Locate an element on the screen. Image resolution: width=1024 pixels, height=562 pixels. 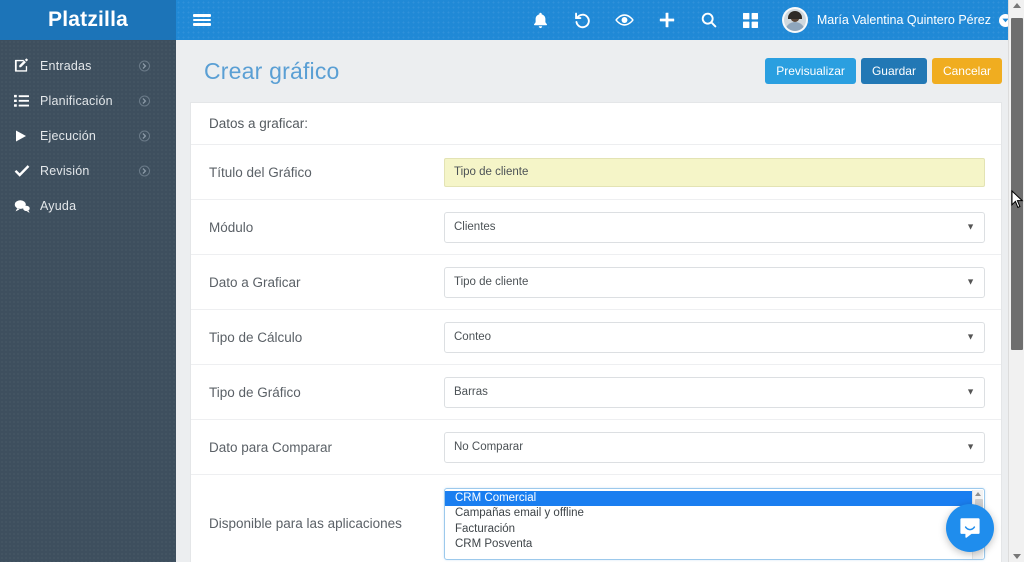
form-label: Tipo de Cálculo is located at coordinates (256, 337).